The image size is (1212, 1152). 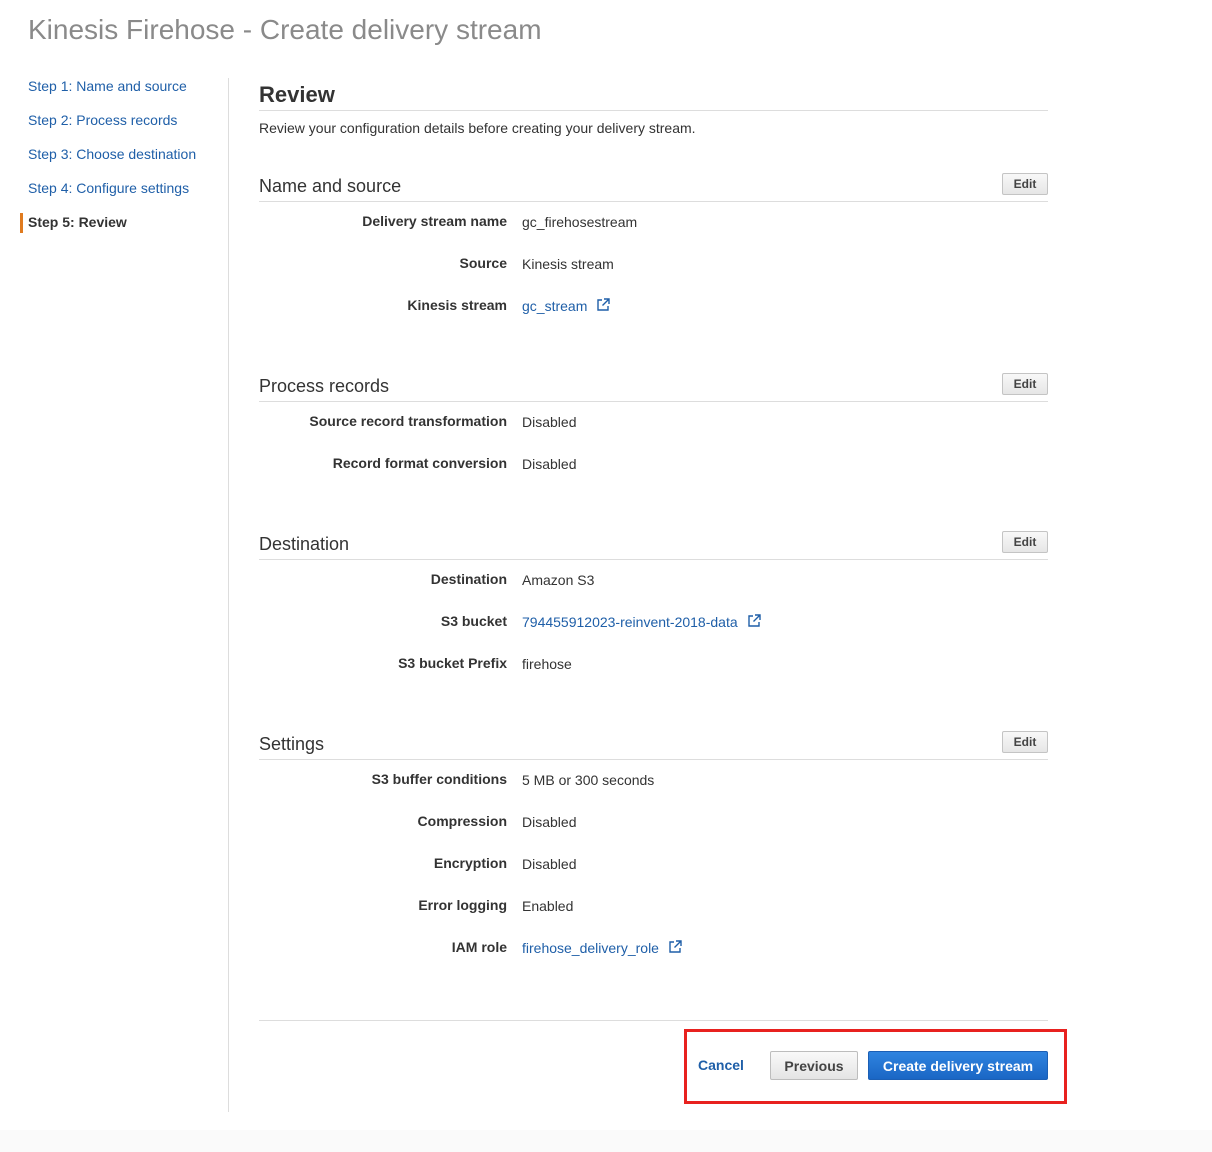 I want to click on detail-row: Delivery stream name gc_firehosestream, so click(x=653, y=223).